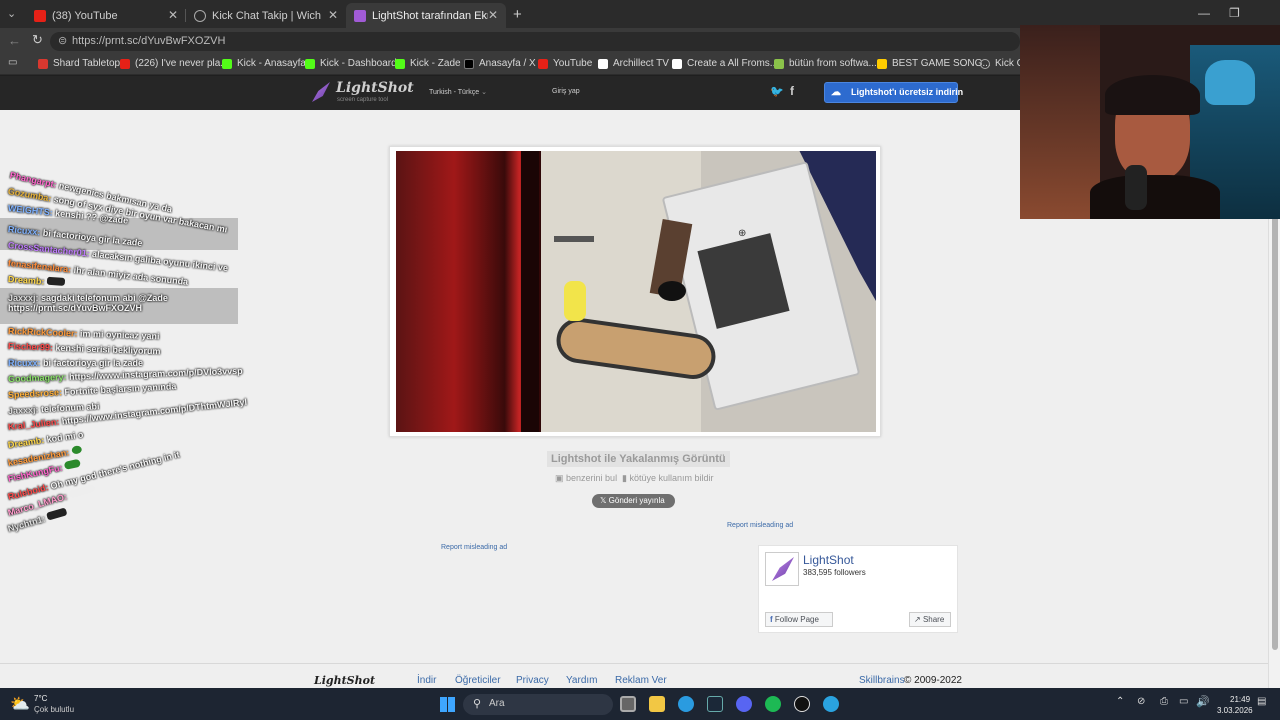  I want to click on footer-link-privacy: Privacy, so click(532, 680).